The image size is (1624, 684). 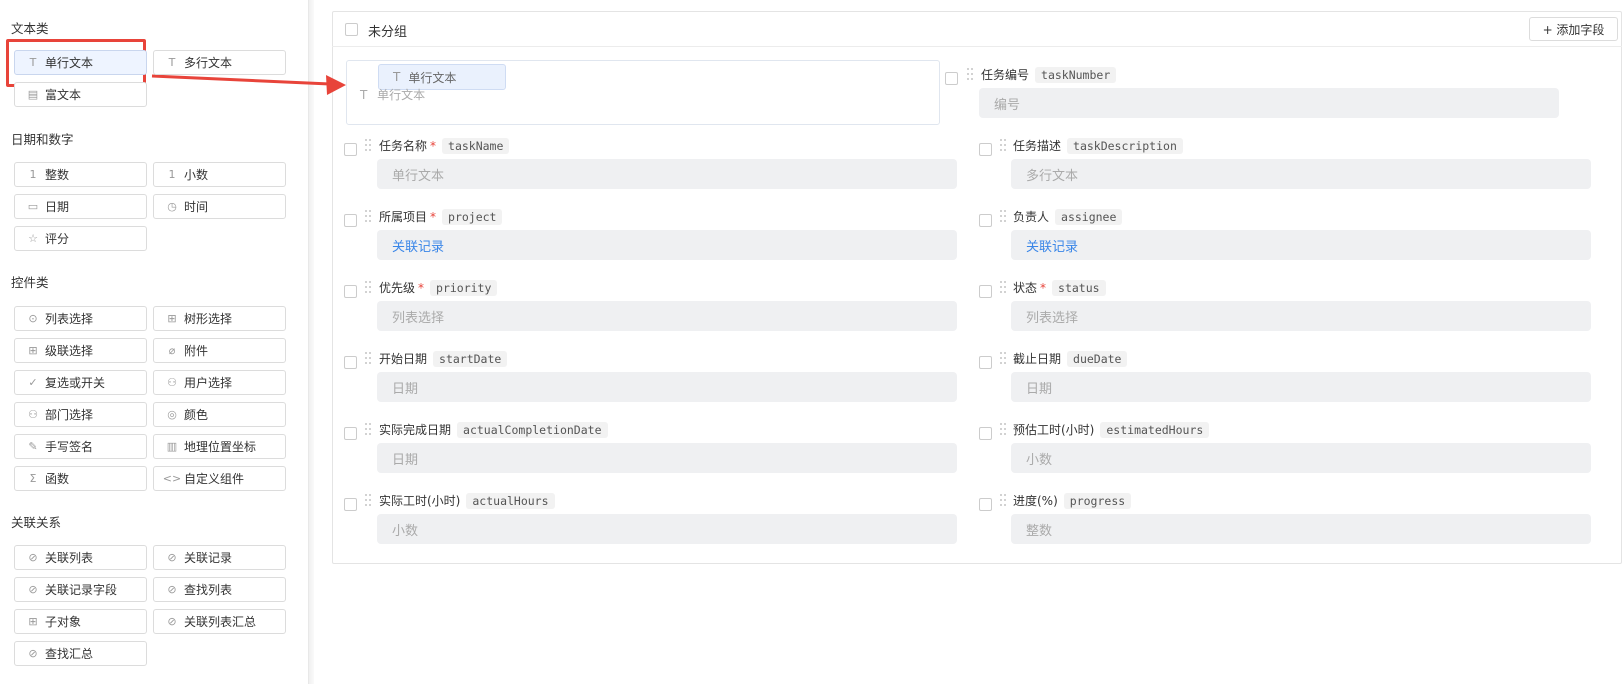 What do you see at coordinates (401, 95) in the screenshot?
I see `drop-placeholder-label: 单行文本` at bounding box center [401, 95].